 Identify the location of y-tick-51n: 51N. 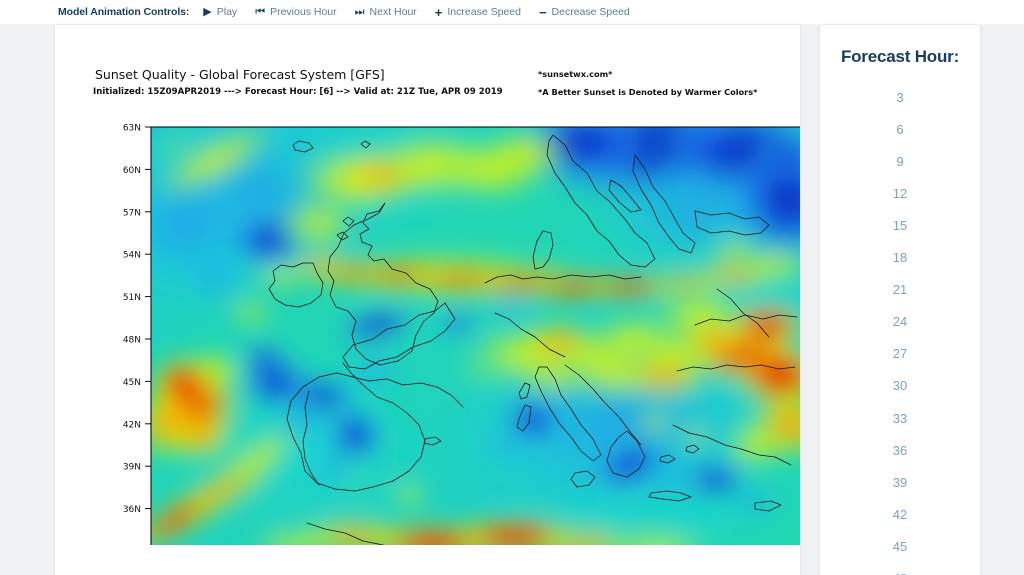
(132, 298).